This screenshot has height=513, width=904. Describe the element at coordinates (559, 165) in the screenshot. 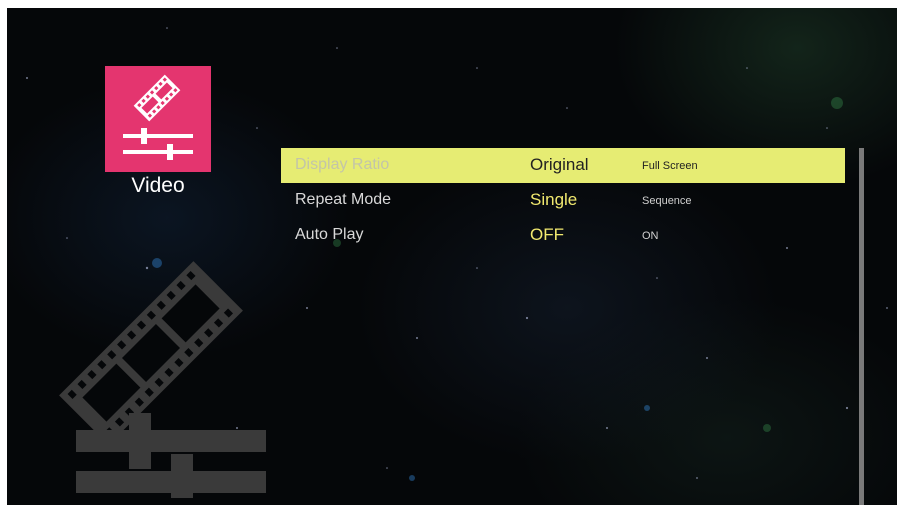

I see `setting-current-value: Original` at that location.